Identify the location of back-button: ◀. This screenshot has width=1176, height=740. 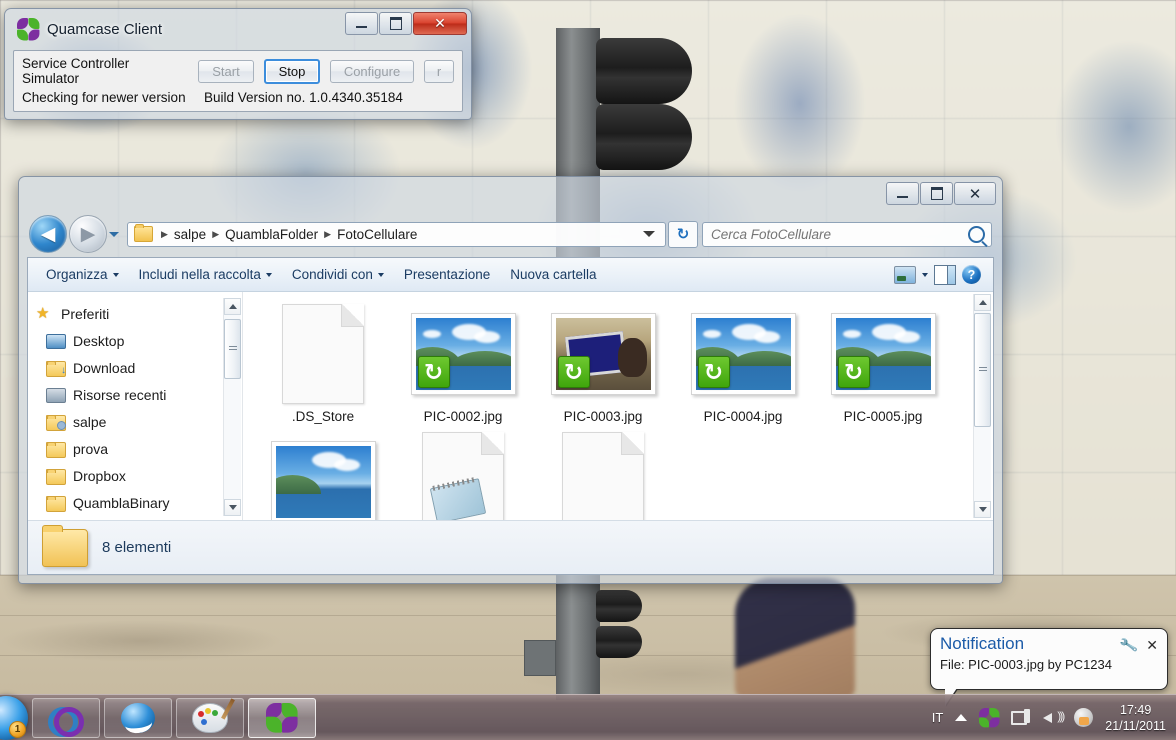
(48, 234).